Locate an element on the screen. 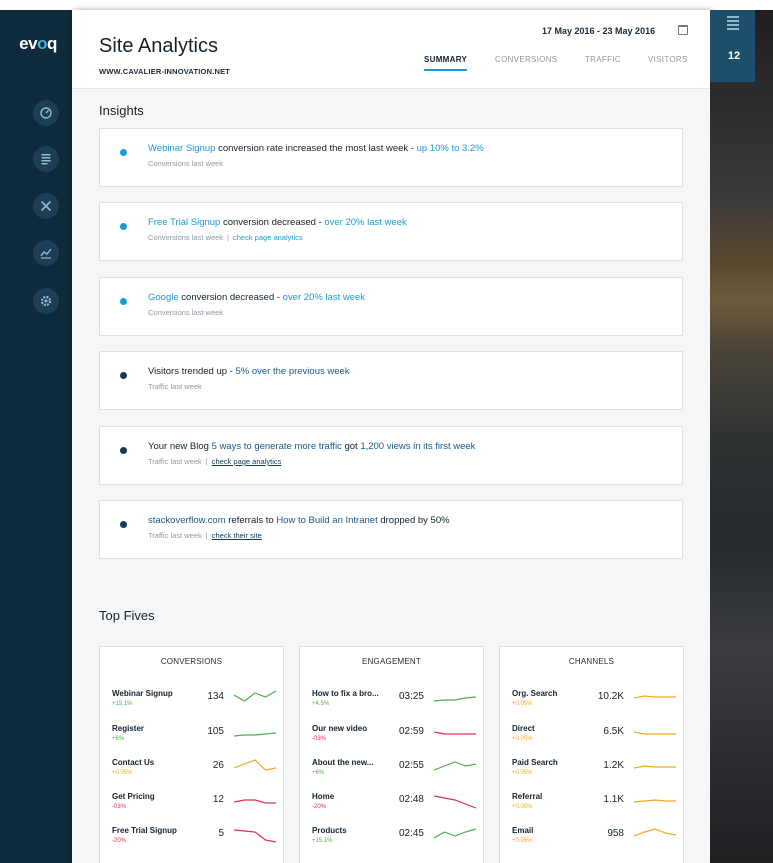  row-value: 105 is located at coordinates (215, 731).